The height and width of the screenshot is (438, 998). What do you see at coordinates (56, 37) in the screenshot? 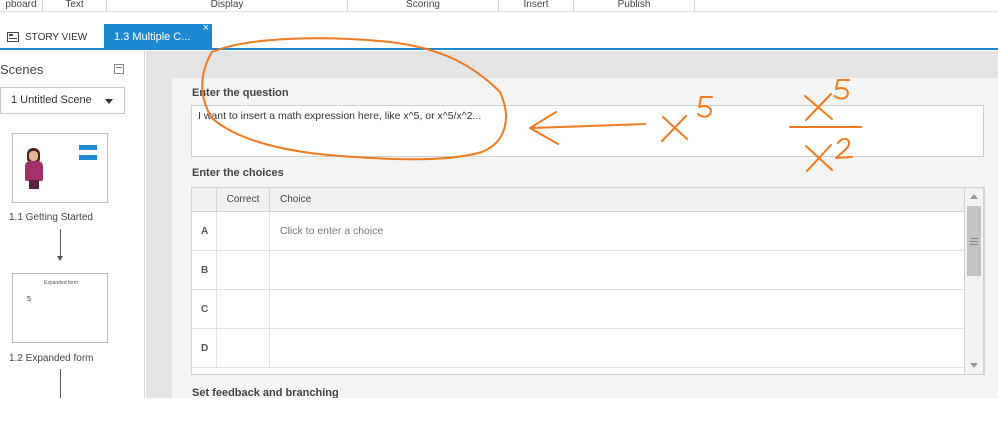
I see `tab-story-view-label: STORY VIEW` at bounding box center [56, 37].